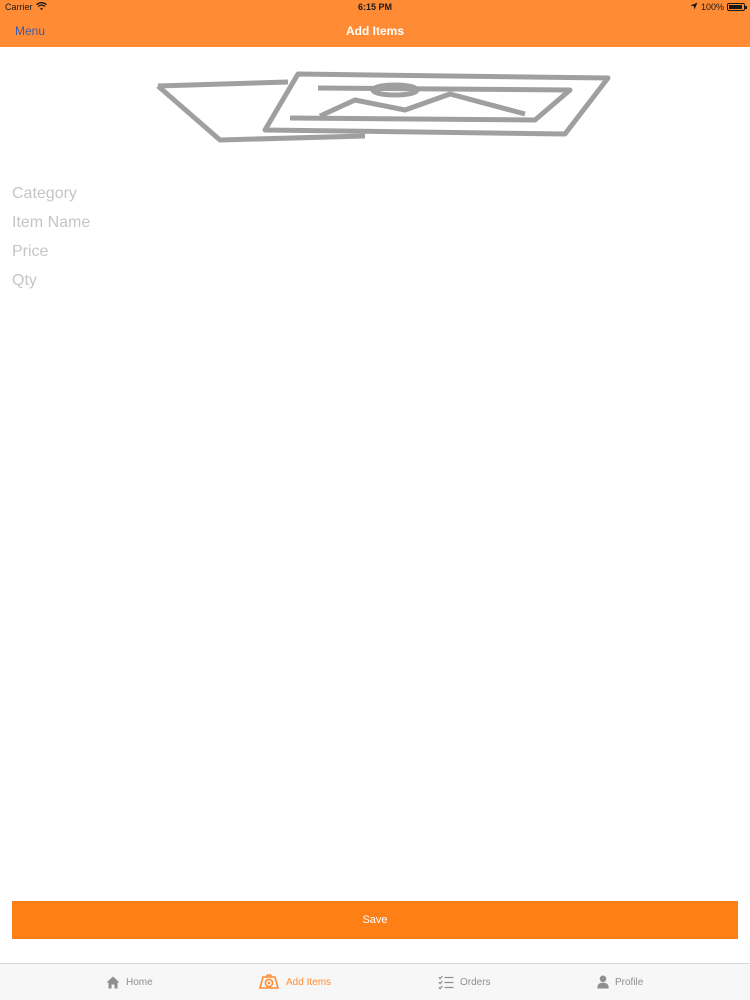  I want to click on item-image-placeholder, so click(385, 107).